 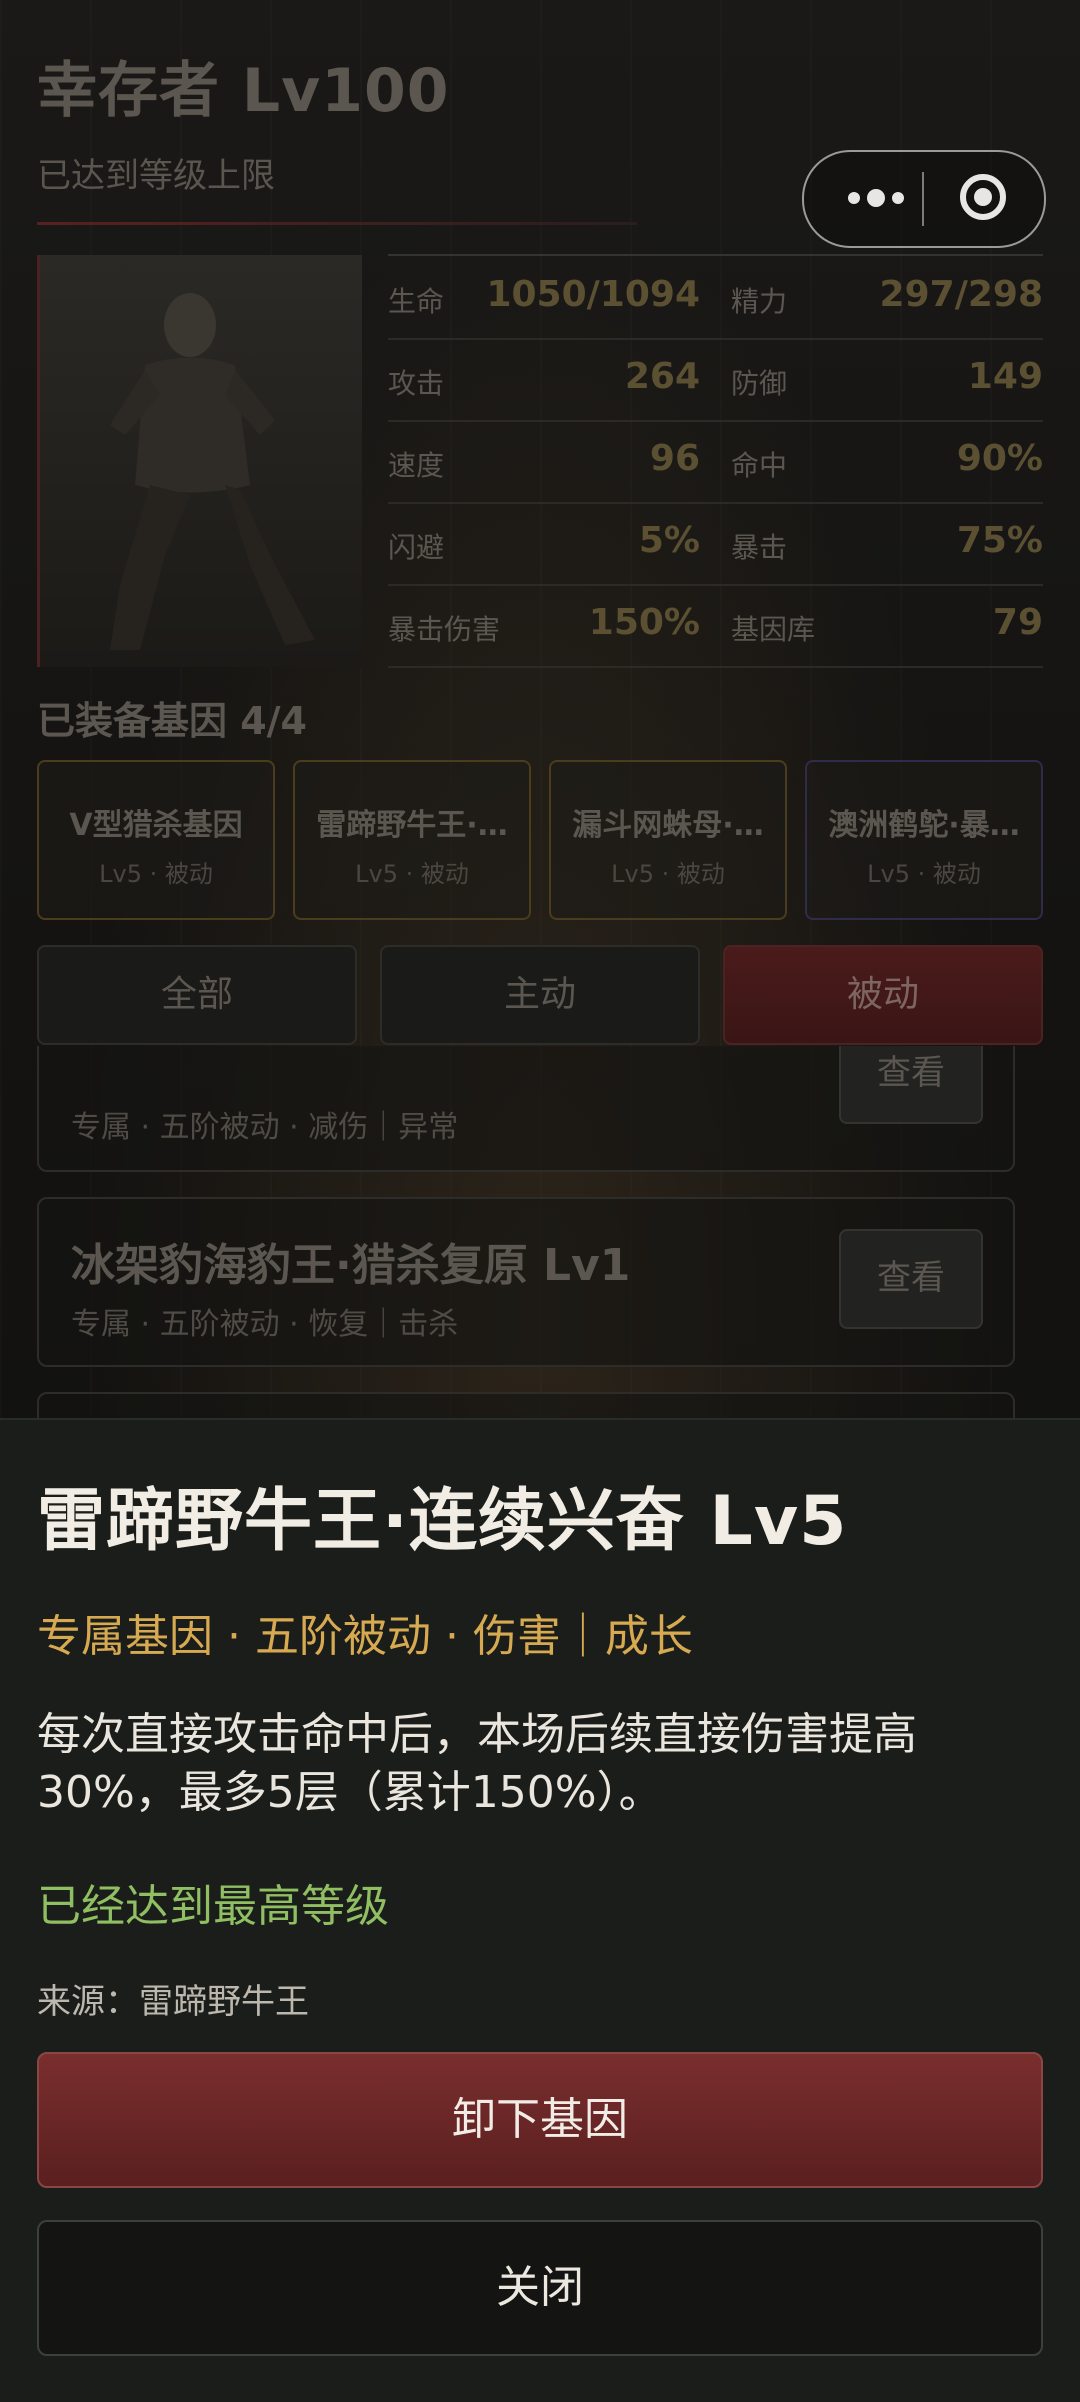 What do you see at coordinates (173, 2002) in the screenshot?
I see `gene-source: 来源：雷蹄野牛王` at bounding box center [173, 2002].